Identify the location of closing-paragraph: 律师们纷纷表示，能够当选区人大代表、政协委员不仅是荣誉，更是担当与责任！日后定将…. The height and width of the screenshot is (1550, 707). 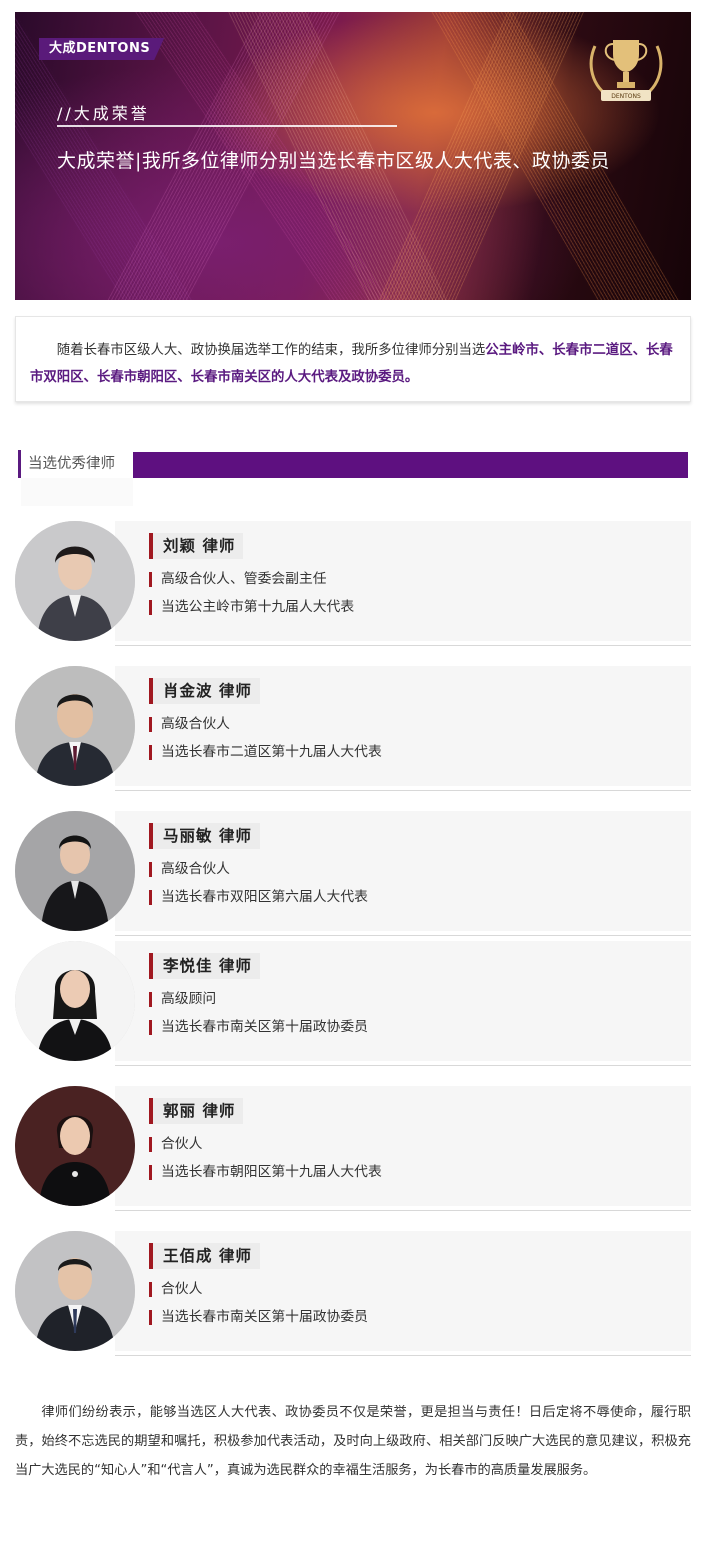
(353, 1441).